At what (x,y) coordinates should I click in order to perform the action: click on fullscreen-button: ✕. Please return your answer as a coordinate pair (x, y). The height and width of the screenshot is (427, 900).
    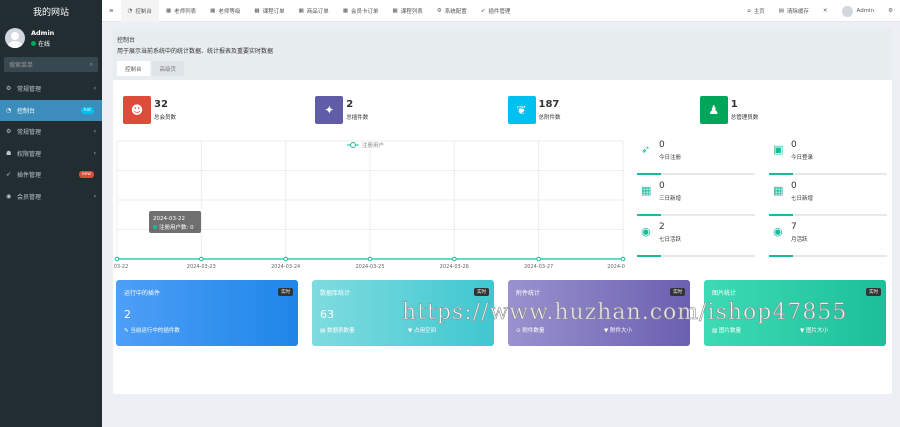
    Looking at the image, I should click on (825, 11).